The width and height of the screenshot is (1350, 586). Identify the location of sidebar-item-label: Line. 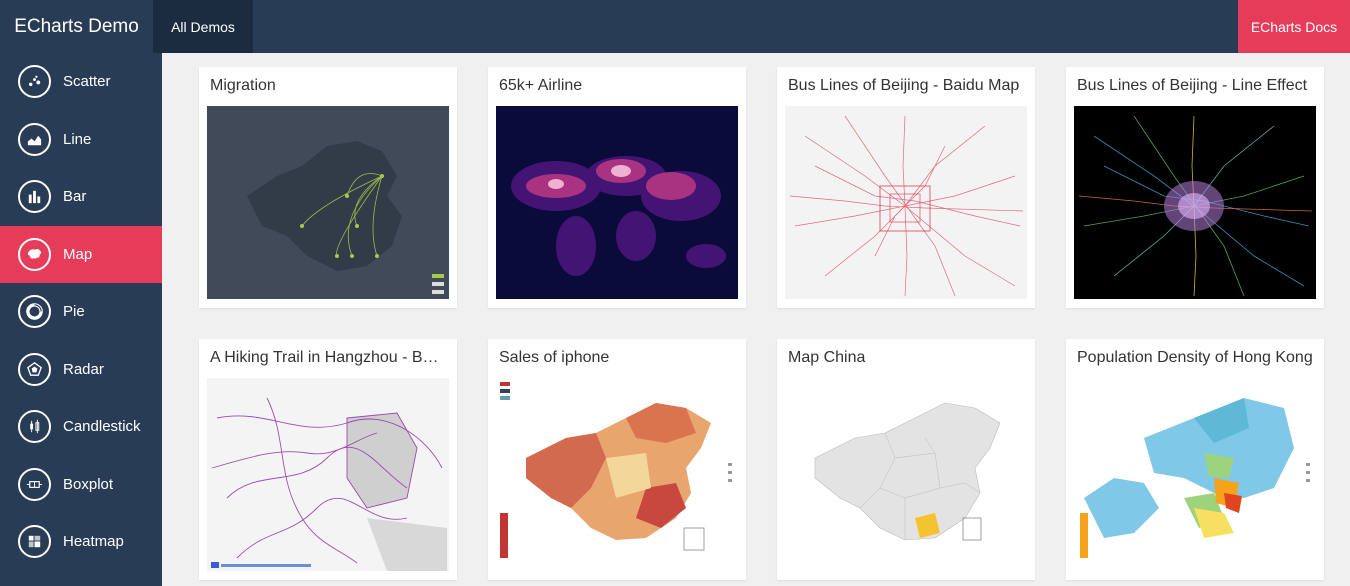
(77, 139).